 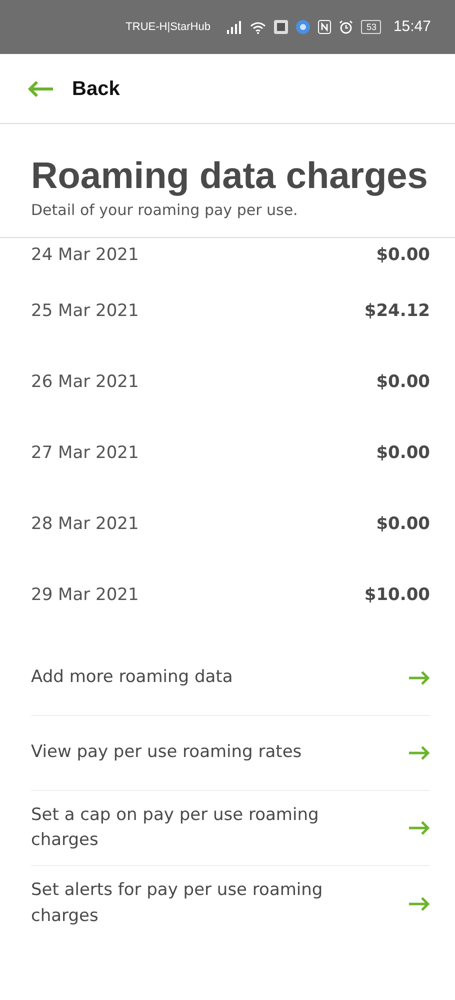 What do you see at coordinates (258, 27) in the screenshot?
I see `wifi-icon` at bounding box center [258, 27].